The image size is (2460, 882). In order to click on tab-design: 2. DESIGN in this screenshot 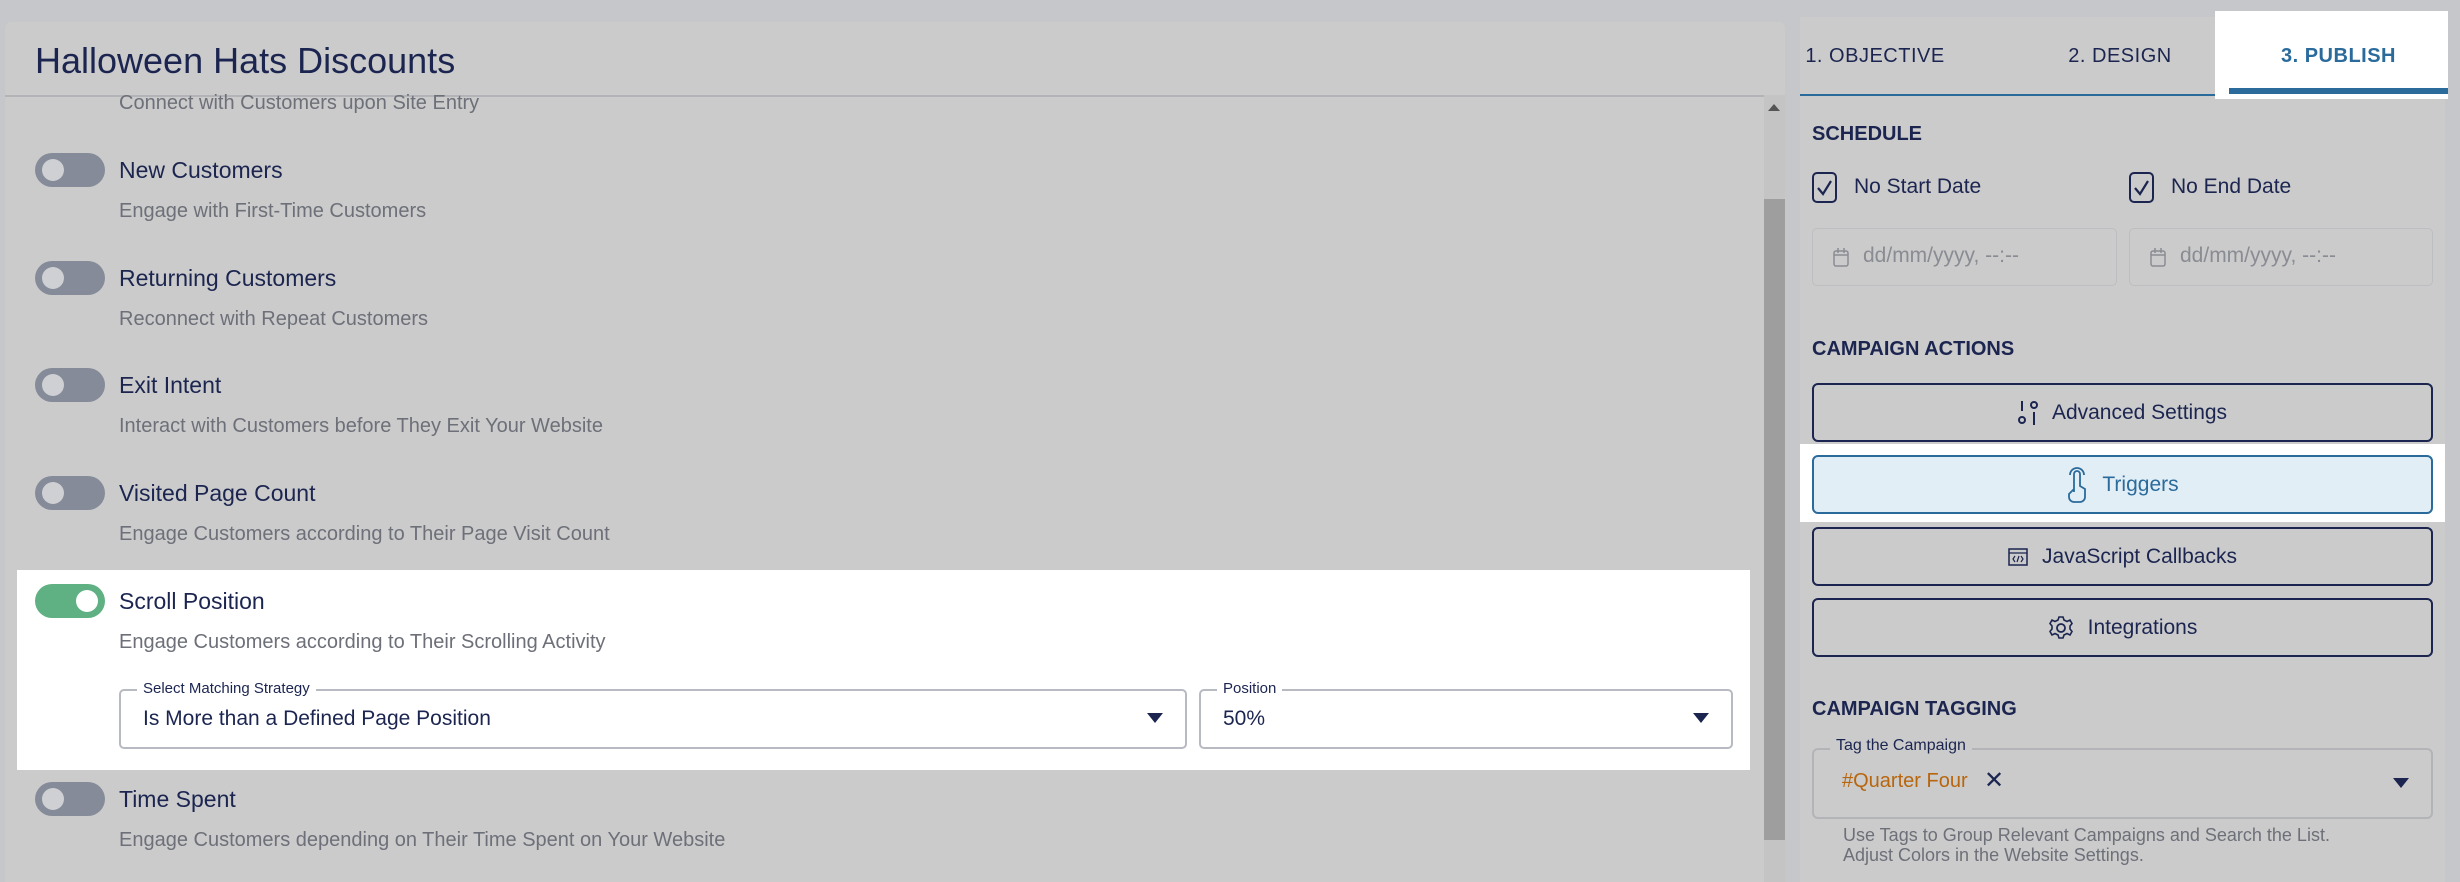, I will do `click(2120, 56)`.